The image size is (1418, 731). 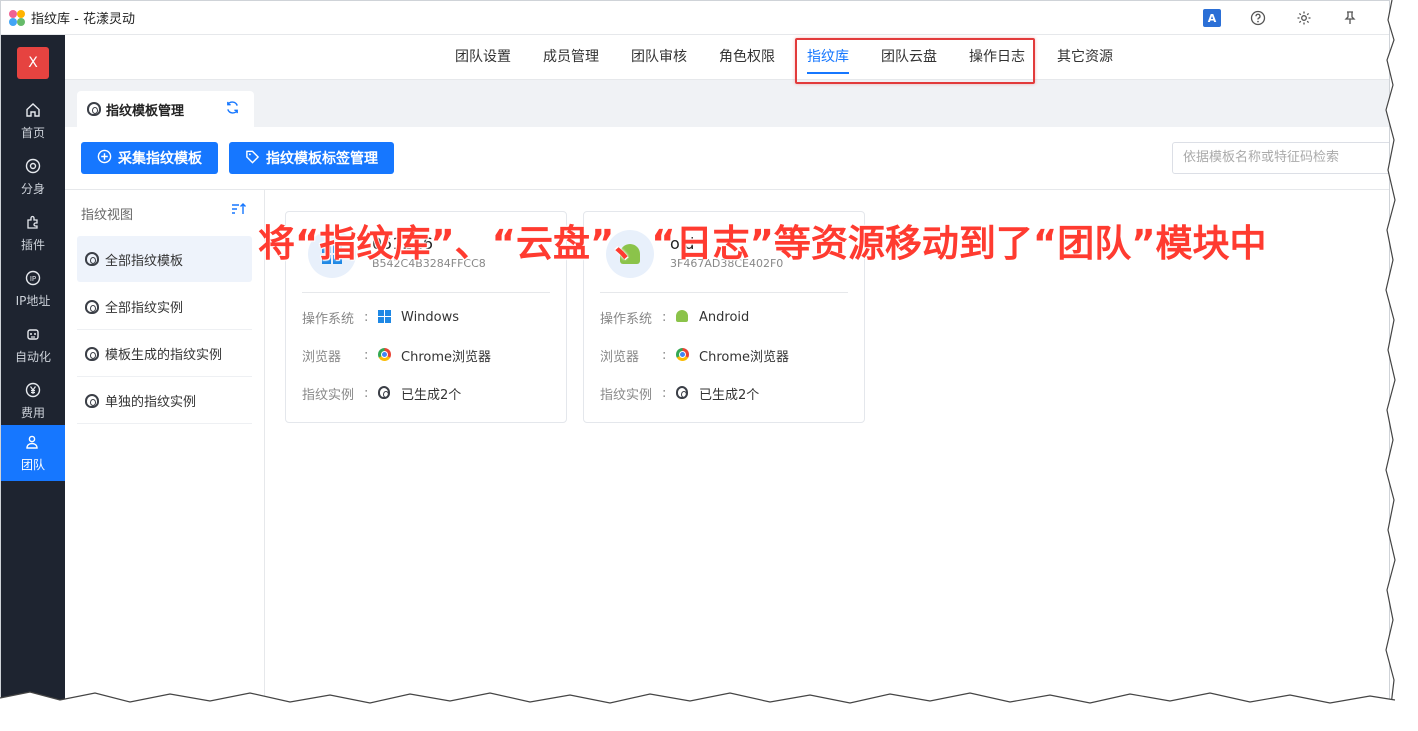 What do you see at coordinates (151, 402) in the screenshot?
I see `view-item-label: 单独的指纹实例` at bounding box center [151, 402].